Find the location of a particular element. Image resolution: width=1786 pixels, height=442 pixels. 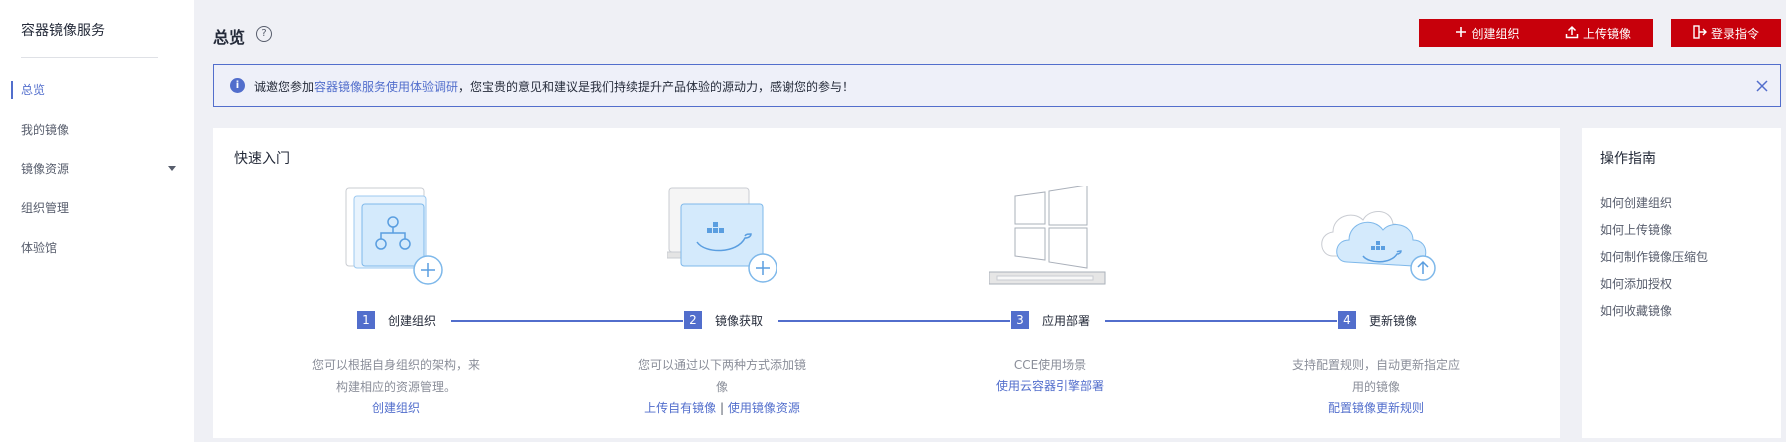

step-description: 您可以根据自身组织的架构，来构建相应的资源管理。 is located at coordinates (395, 376).